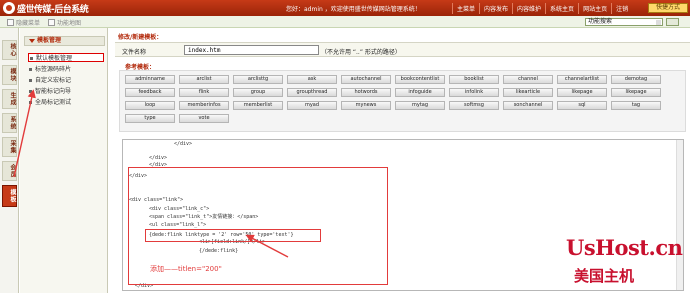 The height and width of the screenshot is (293, 690). What do you see at coordinates (420, 92) in the screenshot?
I see `tag-button-infoguide: infoguide` at bounding box center [420, 92].